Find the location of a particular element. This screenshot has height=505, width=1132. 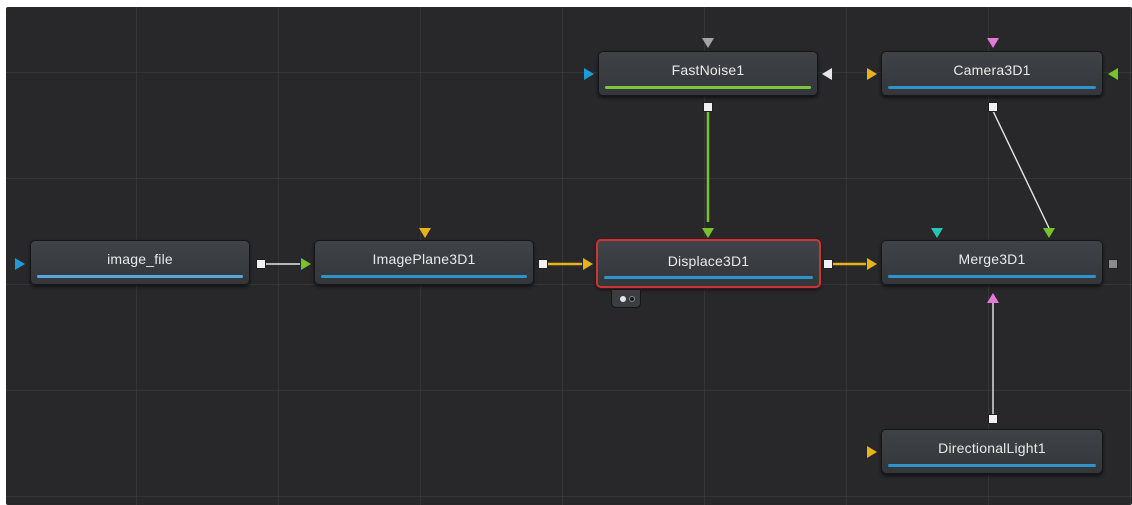

wire-camera-to-merge is located at coordinates (1021, 169).